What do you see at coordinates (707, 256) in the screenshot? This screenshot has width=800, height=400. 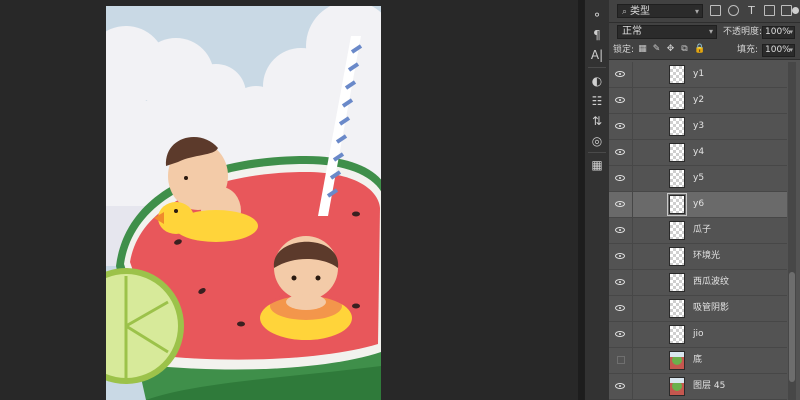 I see `layer-name: 环境光` at bounding box center [707, 256].